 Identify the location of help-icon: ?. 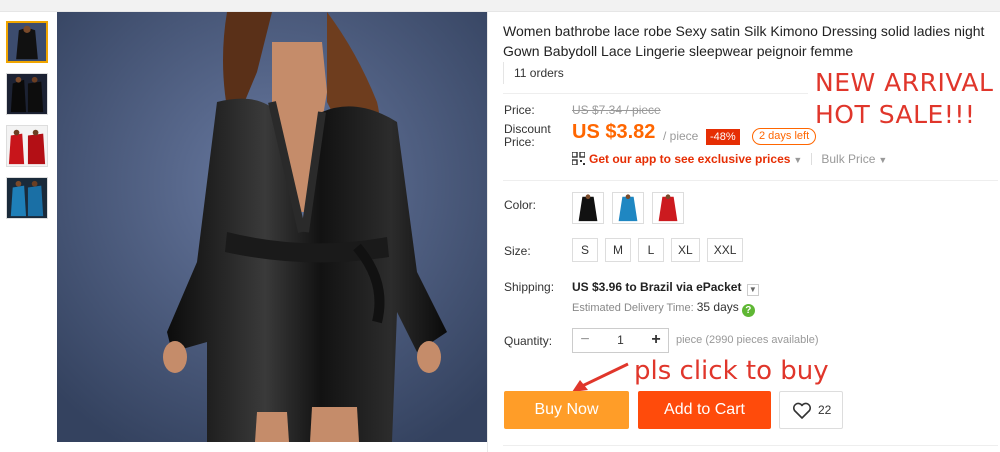
(748, 310).